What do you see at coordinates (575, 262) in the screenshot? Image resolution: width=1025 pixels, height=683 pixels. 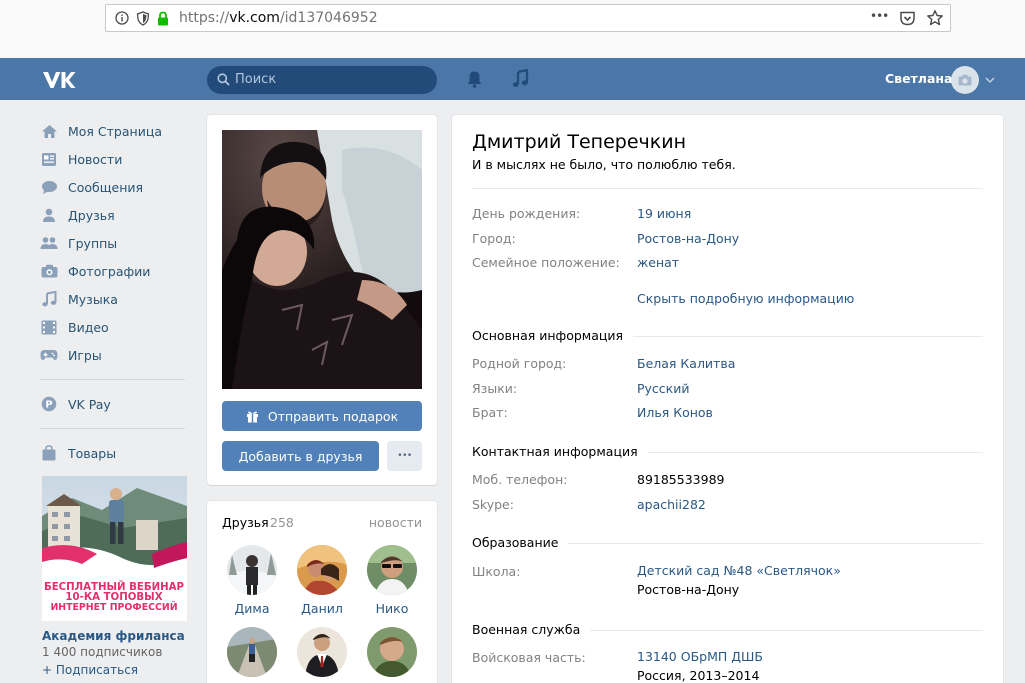 I see `info-row-relationship: Семейное положение: женат` at bounding box center [575, 262].